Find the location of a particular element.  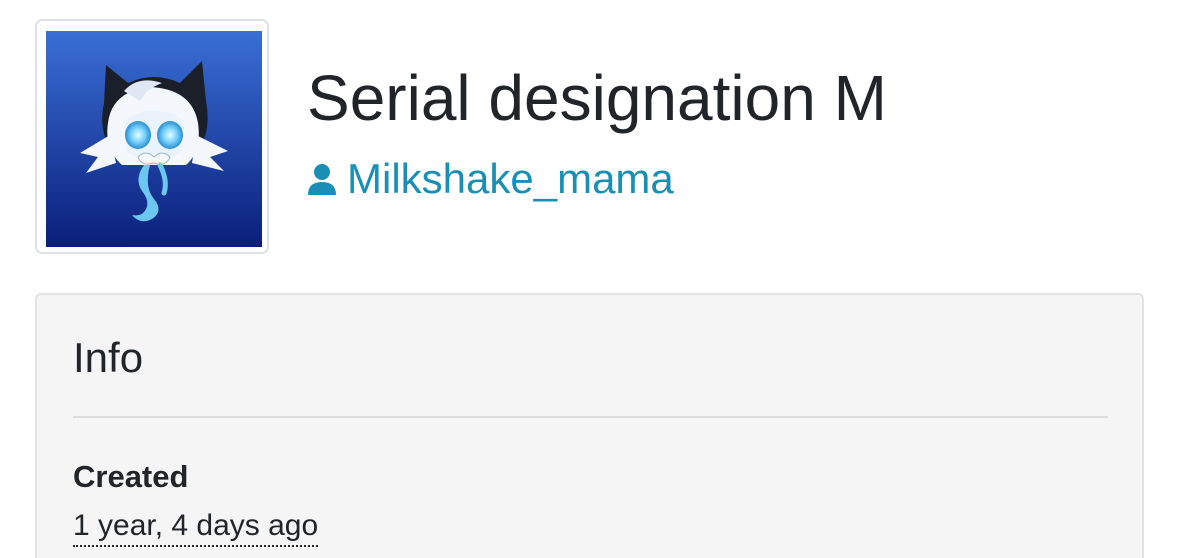

author-link: Milkshake_mama is located at coordinates (490, 179).